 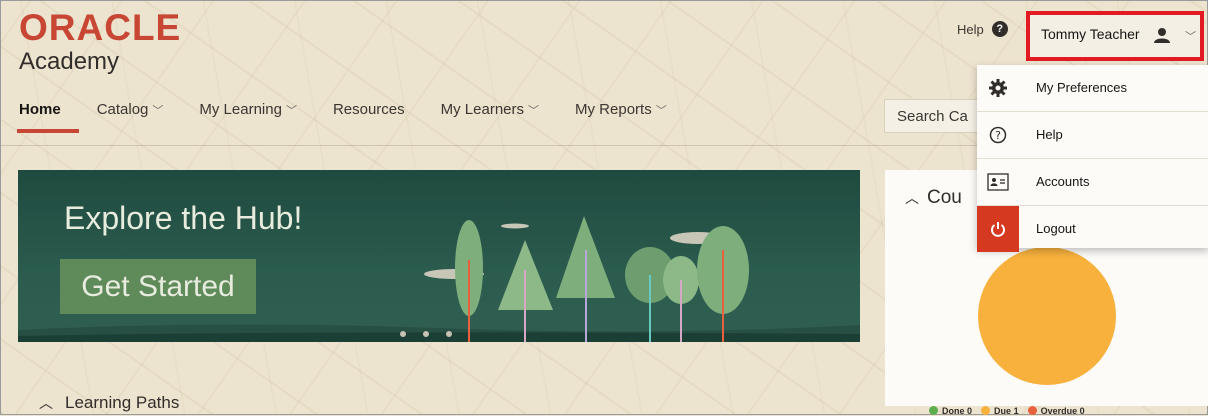 What do you see at coordinates (986, 410) in the screenshot?
I see `legend-swatch-due` at bounding box center [986, 410].